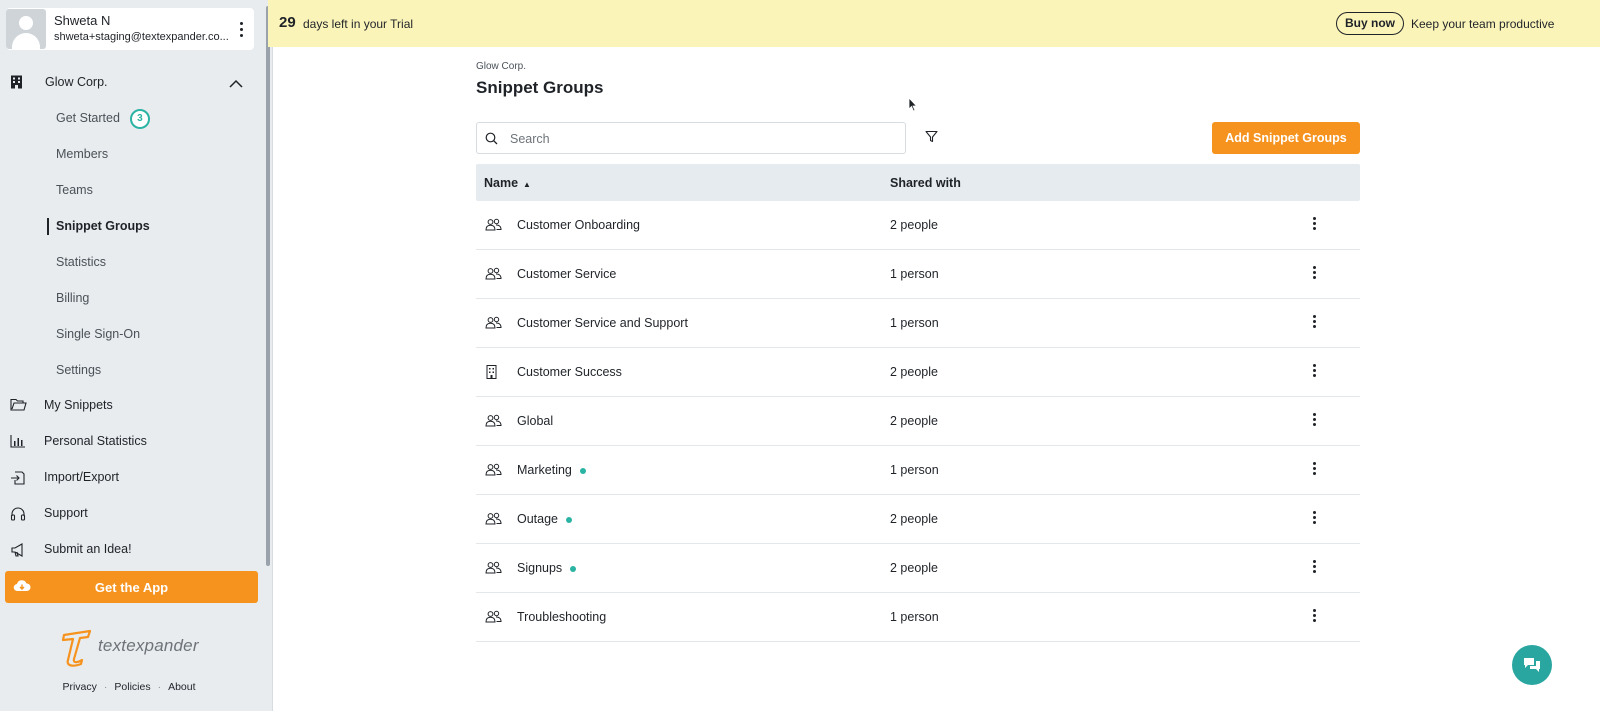  Describe the element at coordinates (918, 568) in the screenshot. I see `table-row: Signups 2 people` at that location.